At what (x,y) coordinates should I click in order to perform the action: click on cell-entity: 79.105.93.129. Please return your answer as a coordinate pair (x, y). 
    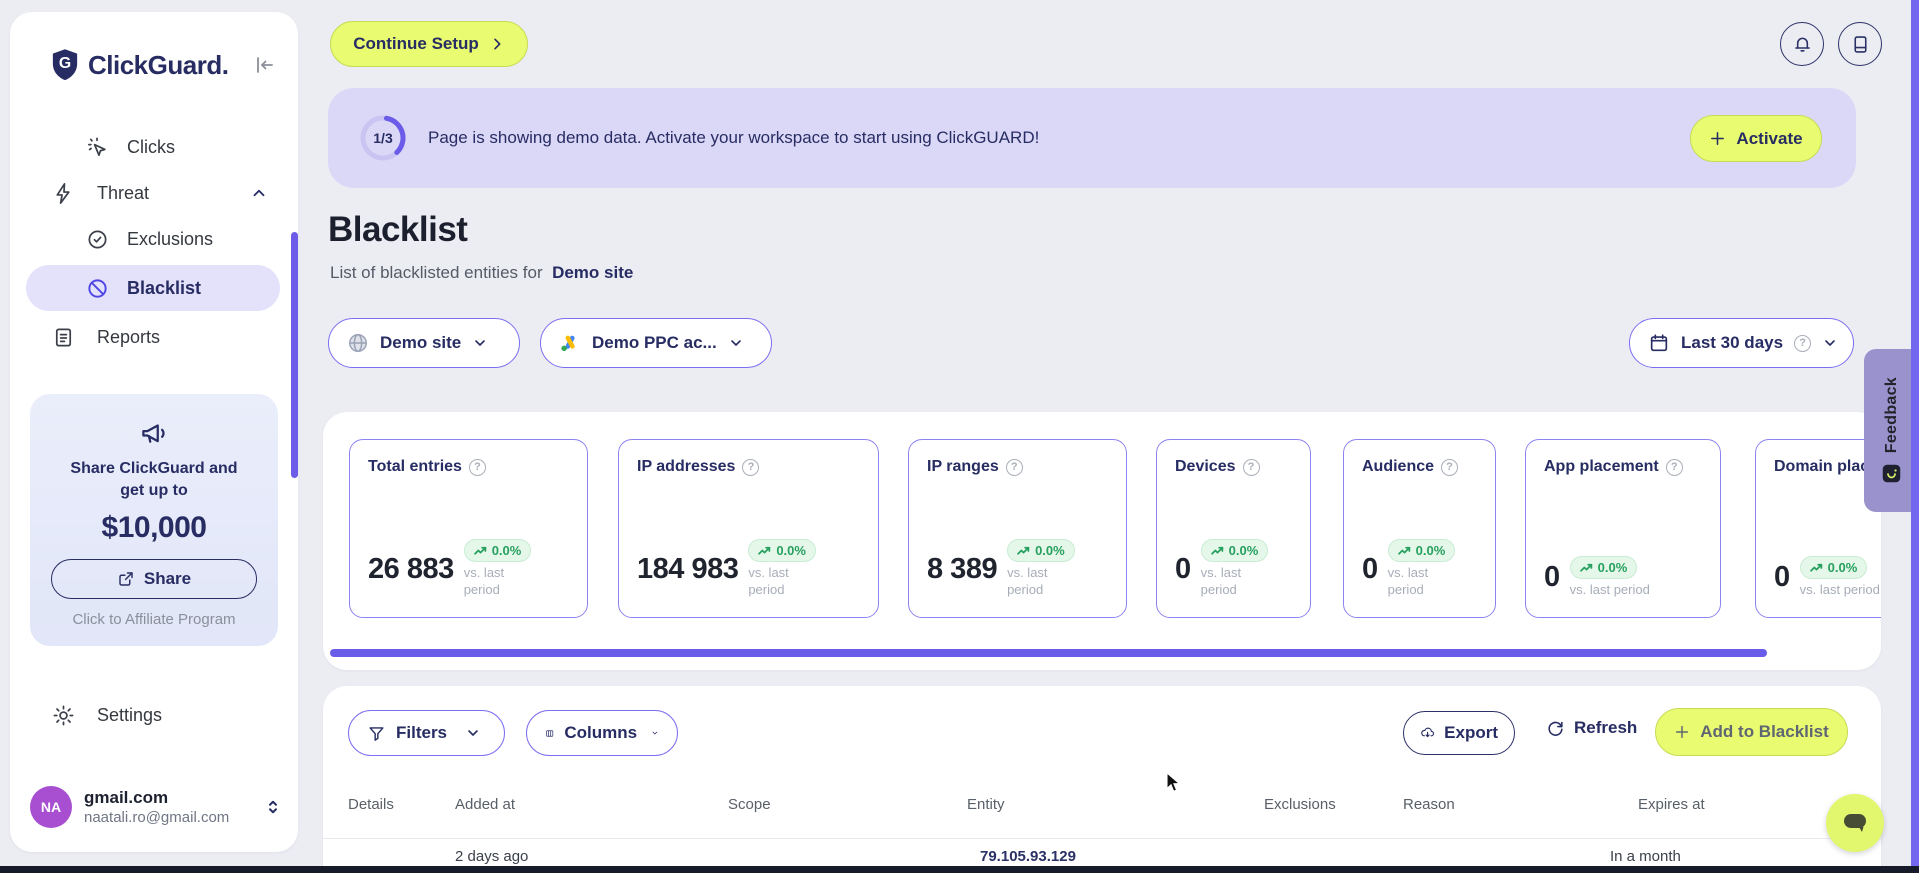
    Looking at the image, I should click on (1028, 856).